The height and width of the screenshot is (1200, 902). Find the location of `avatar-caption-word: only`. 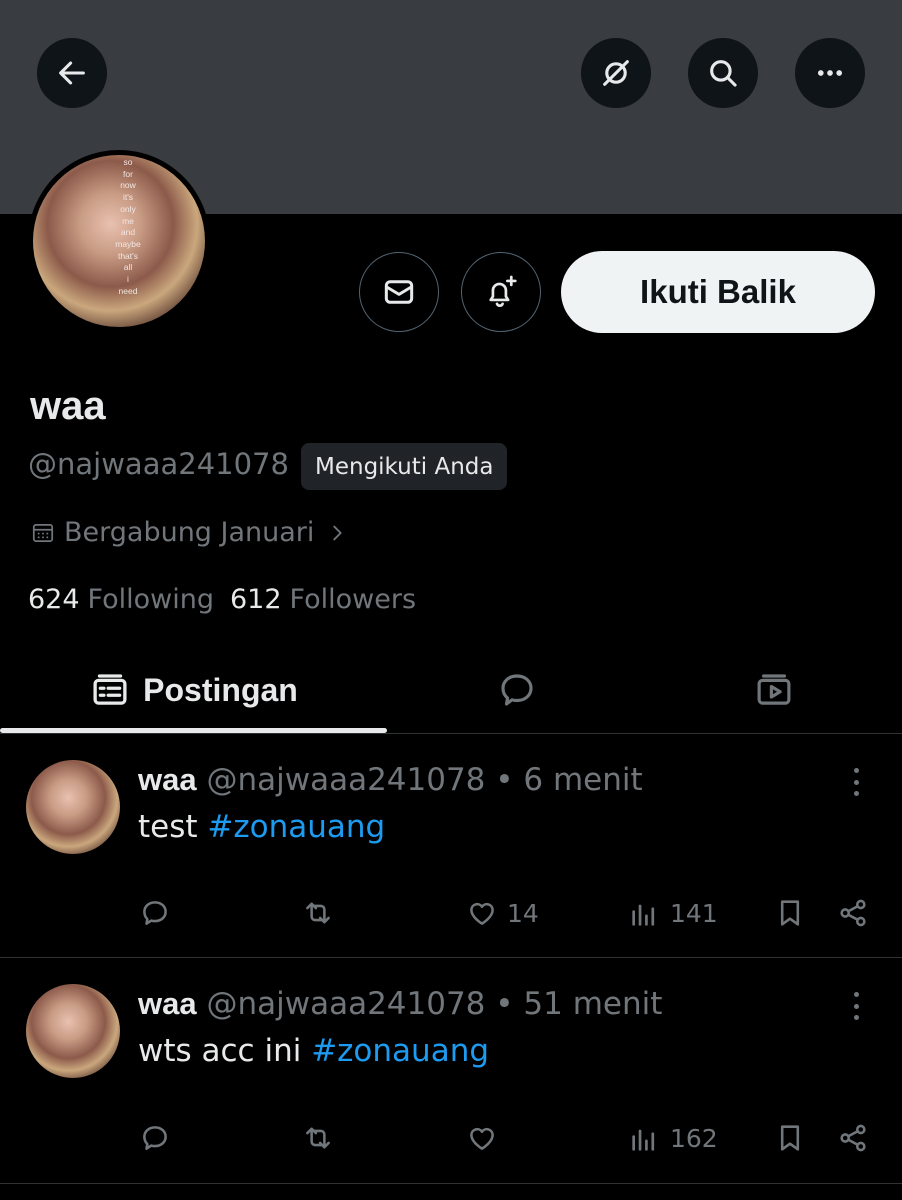

avatar-caption-word: only is located at coordinates (128, 208).